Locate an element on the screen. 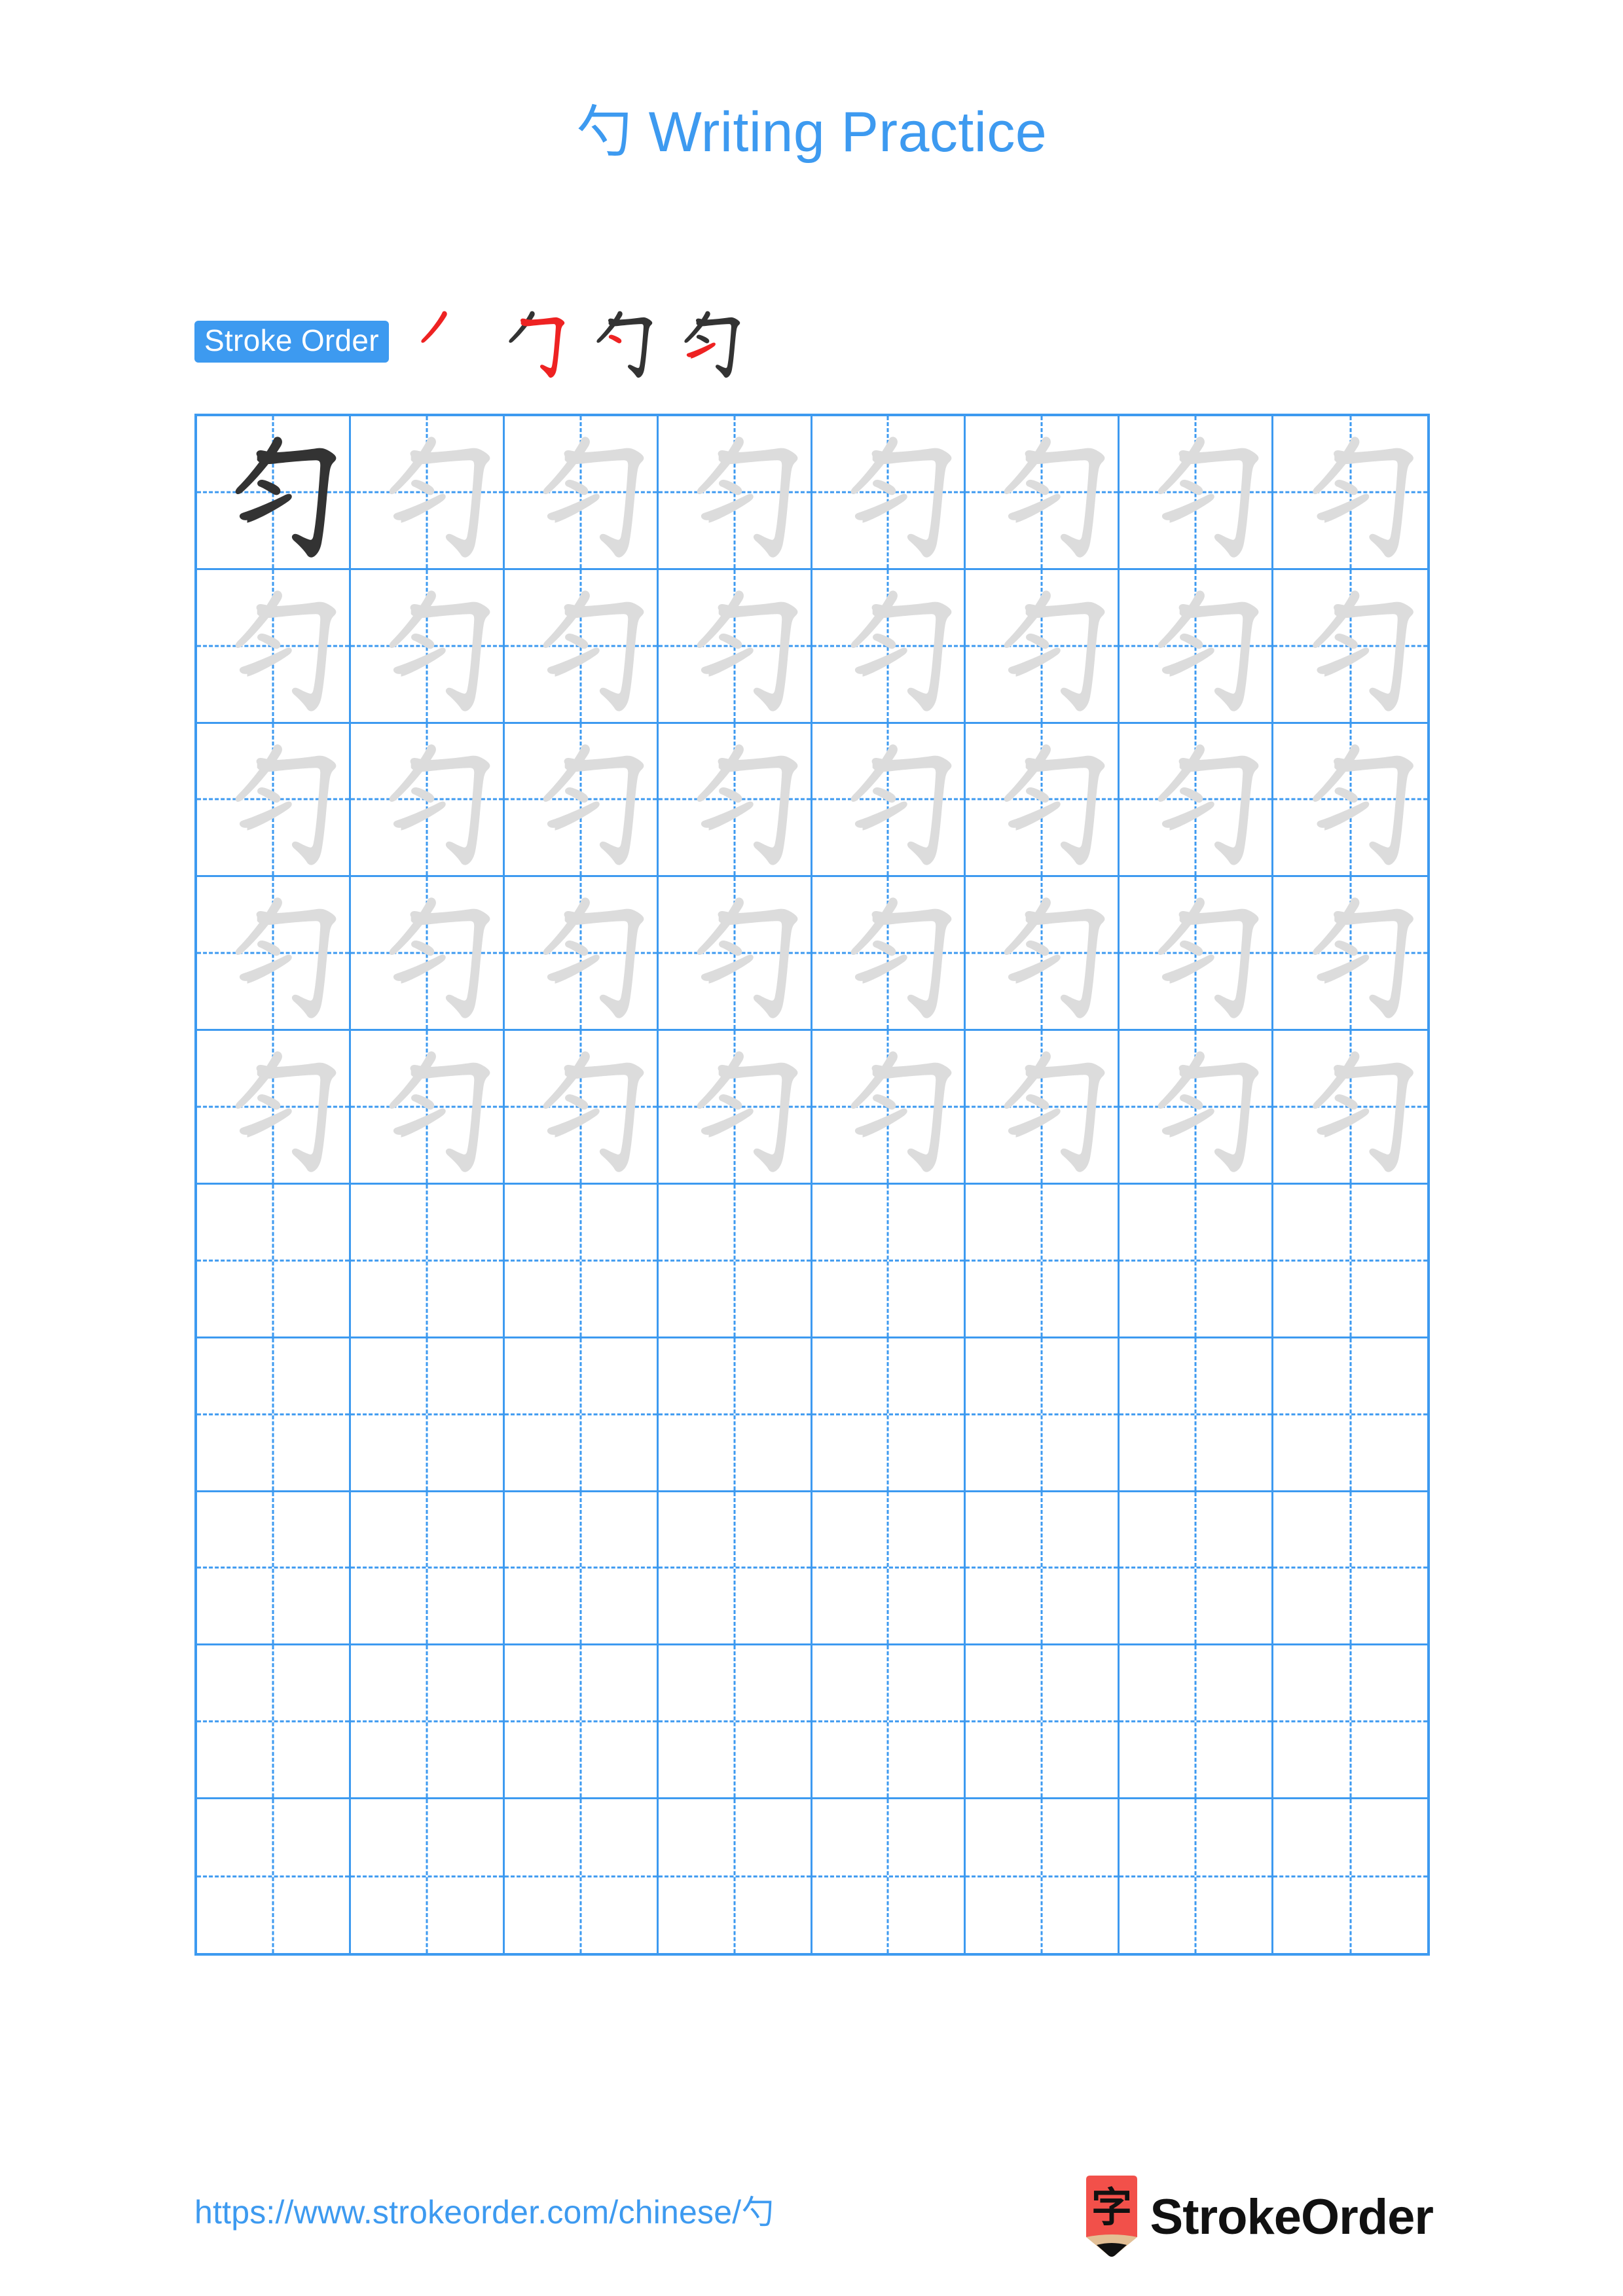  stroke-order-badge: Stroke Order is located at coordinates (291, 342).